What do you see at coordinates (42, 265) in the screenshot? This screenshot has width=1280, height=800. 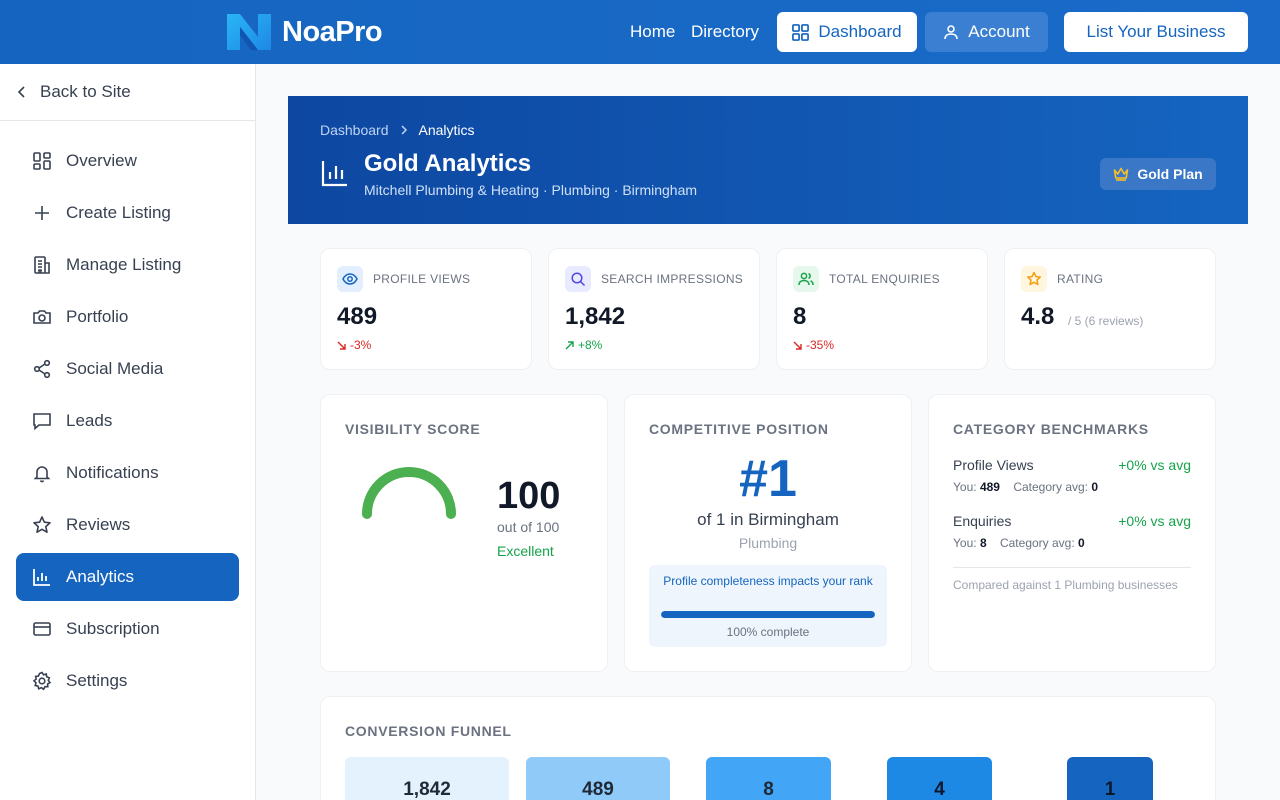 I see `building-icon` at bounding box center [42, 265].